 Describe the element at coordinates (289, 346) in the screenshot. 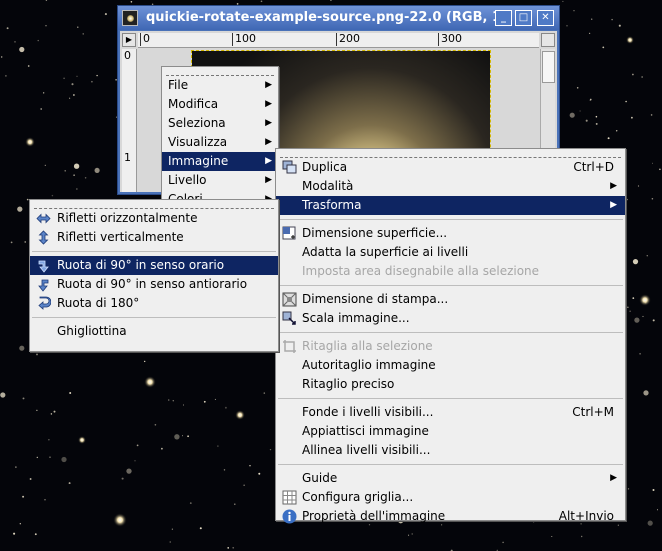

I see `crop-icon` at that location.